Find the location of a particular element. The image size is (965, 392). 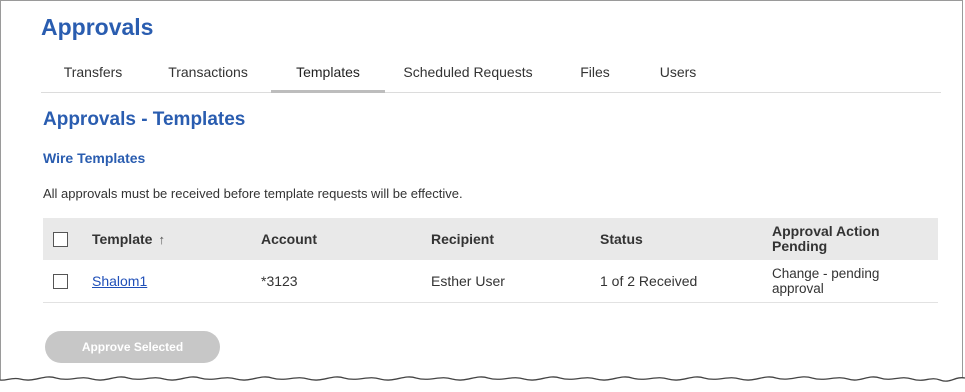

tab-scheduled-requests: Scheduled Requests is located at coordinates (468, 76).